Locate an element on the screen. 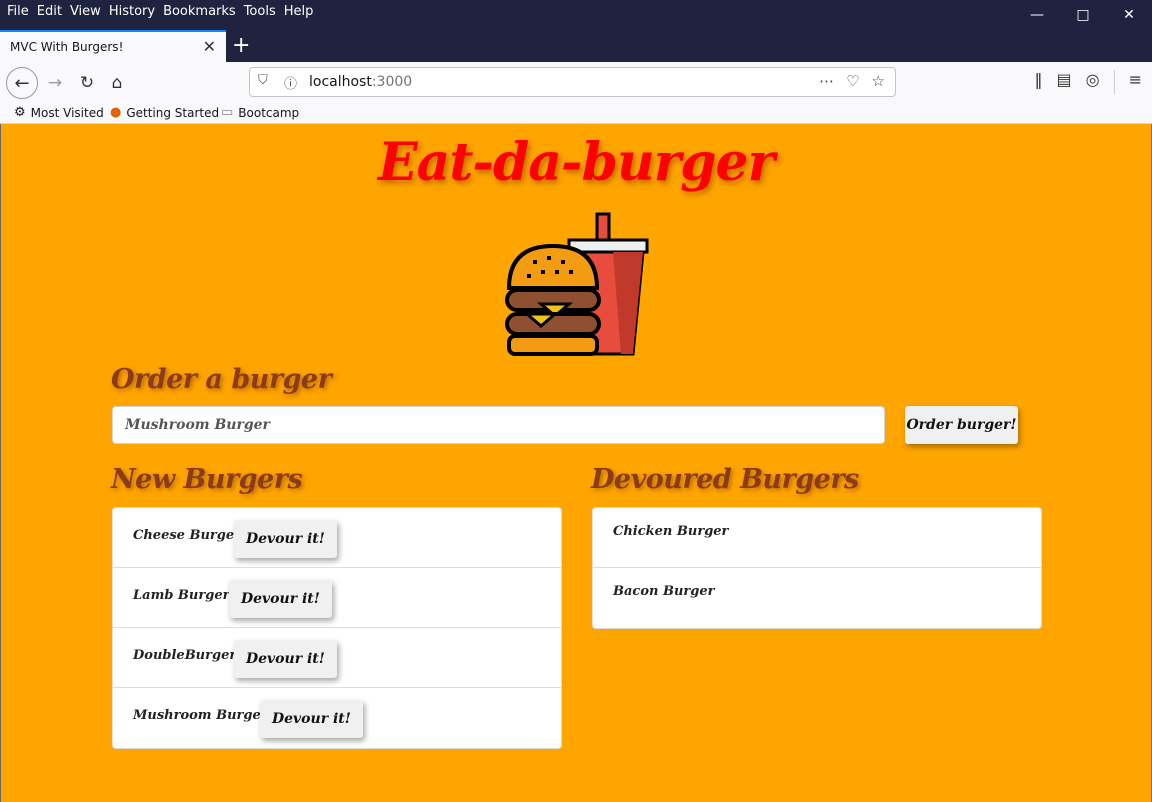  page-title: Eat-da-burger is located at coordinates (576, 162).